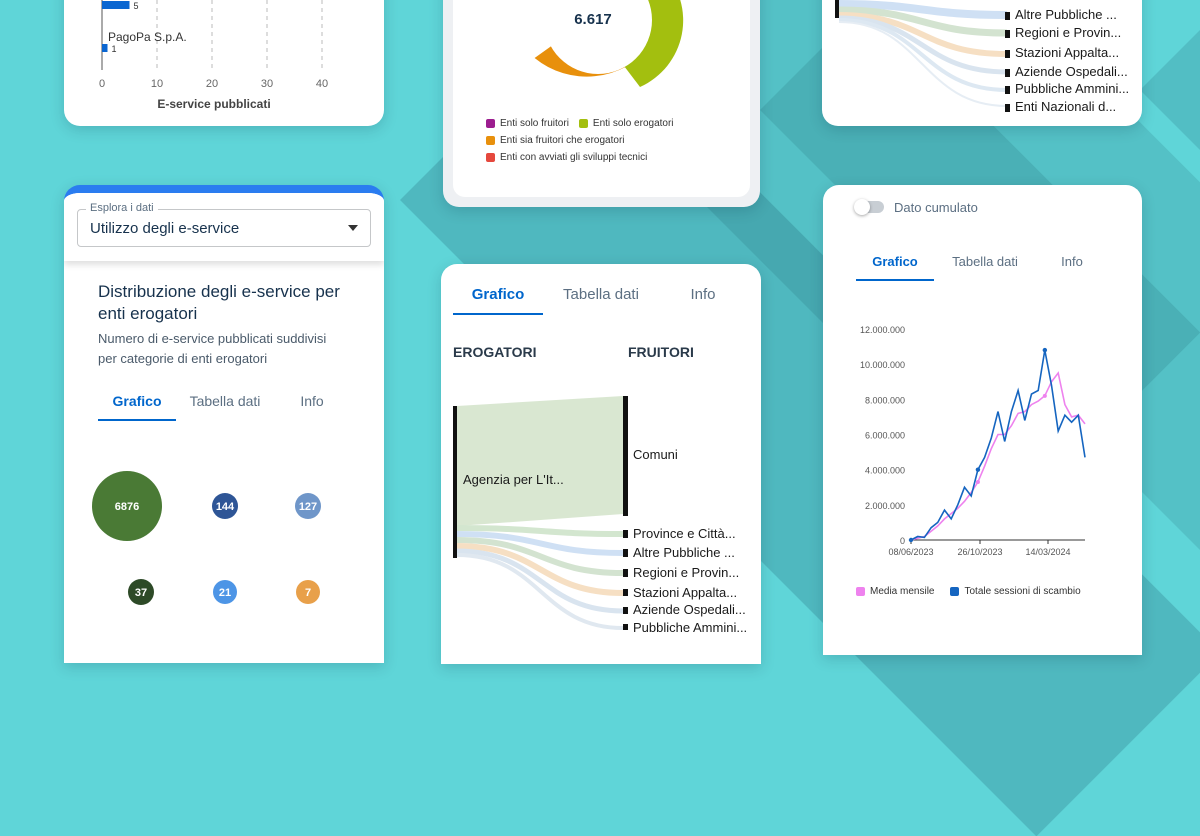 Image resolution: width=1200 pixels, height=836 pixels. What do you see at coordinates (895, 591) in the screenshot?
I see `legend-item: Media mensile` at bounding box center [895, 591].